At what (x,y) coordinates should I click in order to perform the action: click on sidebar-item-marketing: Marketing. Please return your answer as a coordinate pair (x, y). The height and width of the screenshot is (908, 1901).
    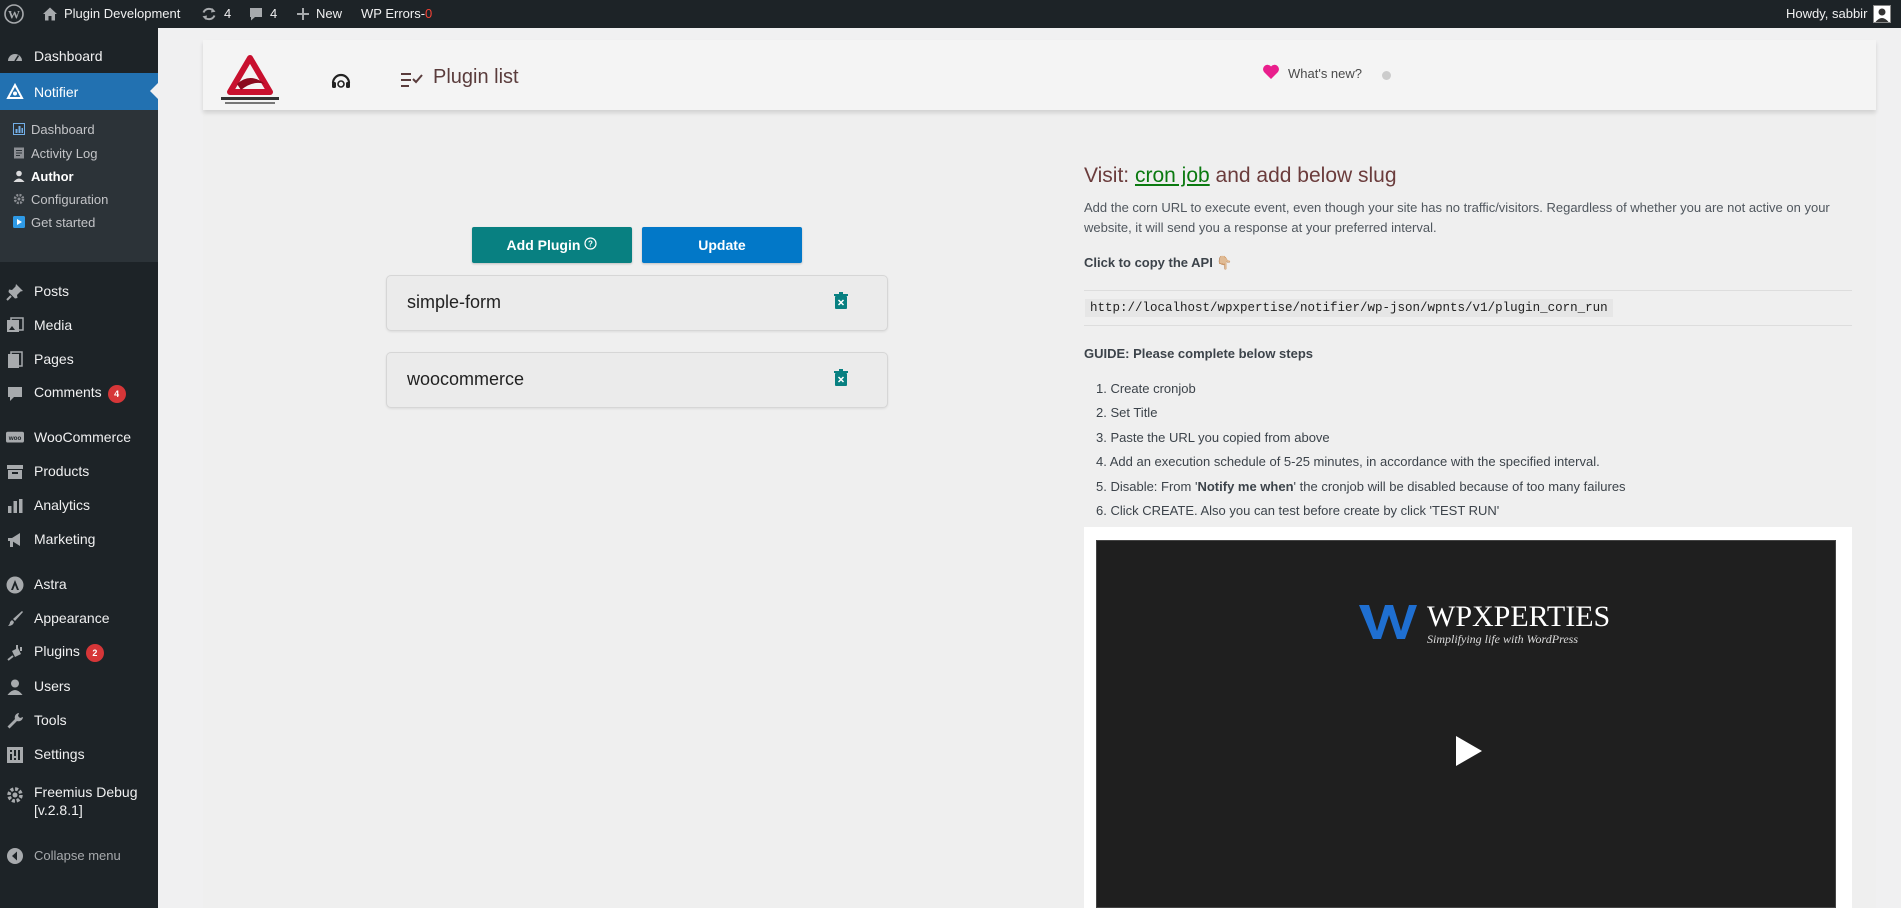
    Looking at the image, I should click on (79, 539).